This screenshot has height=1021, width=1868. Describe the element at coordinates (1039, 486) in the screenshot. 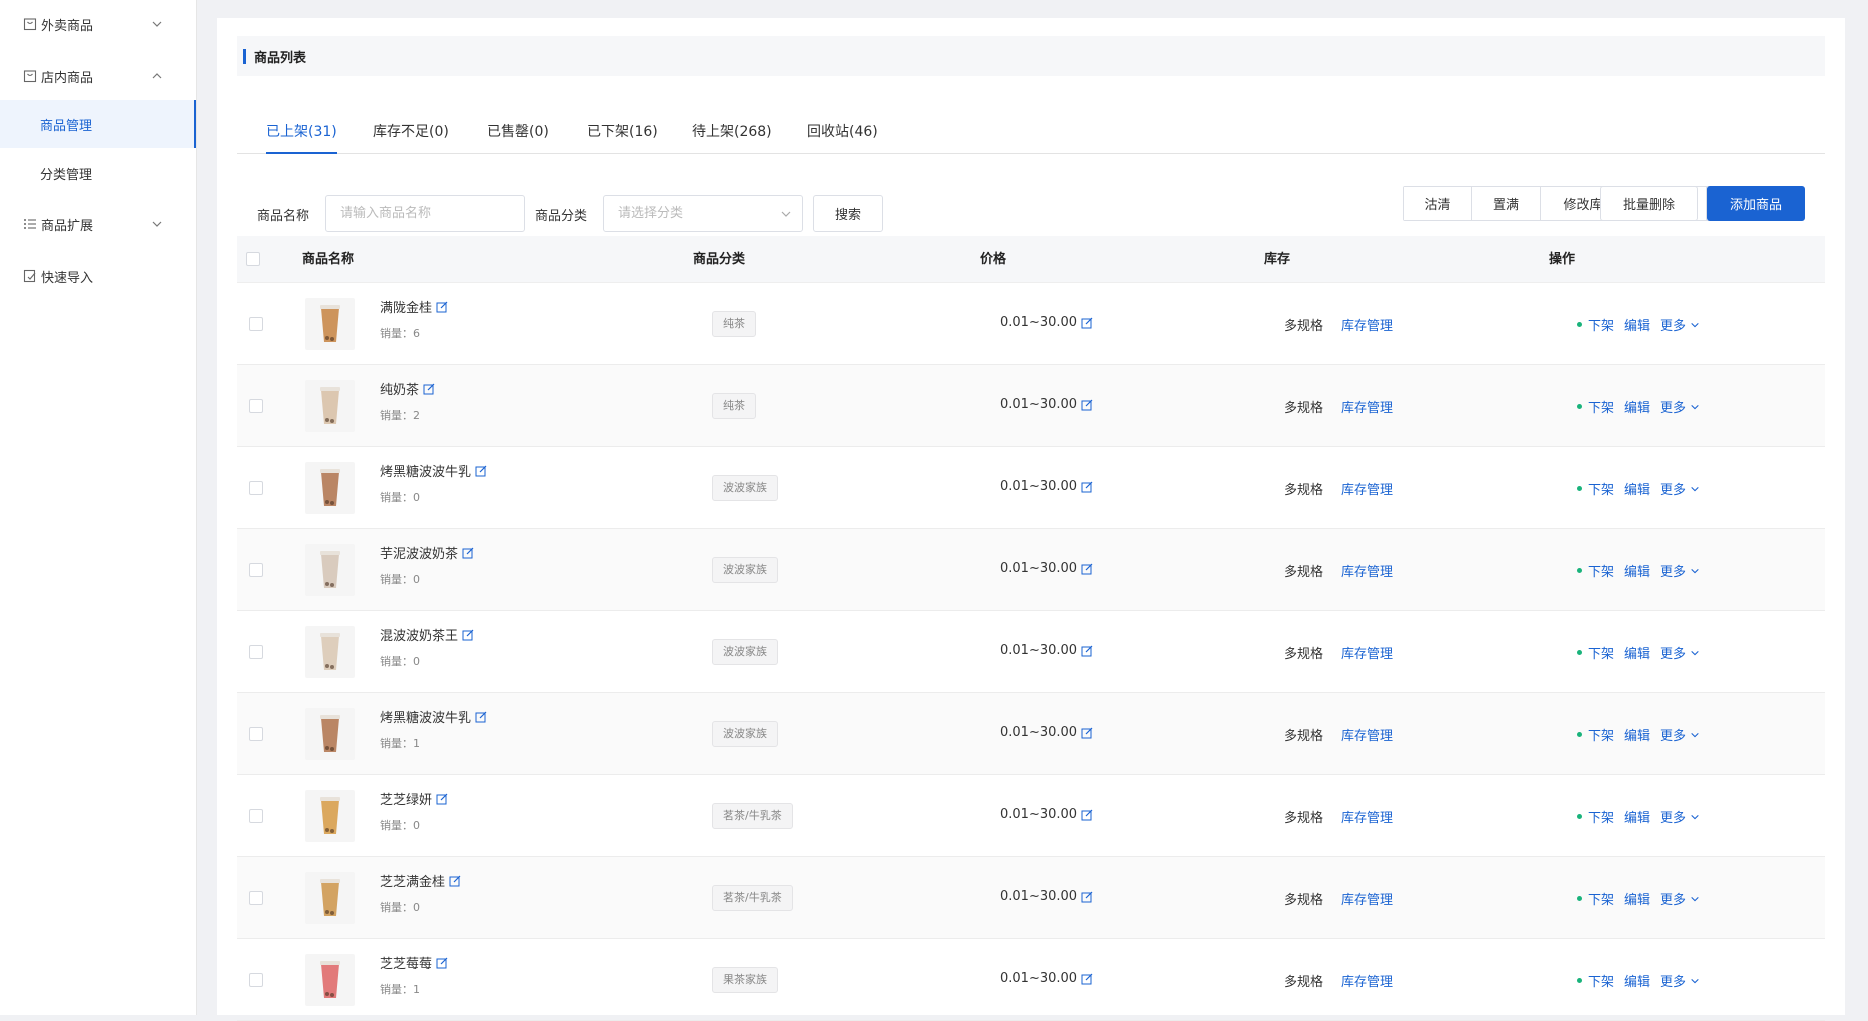

I see `price-text: 0.01~30.00` at that location.